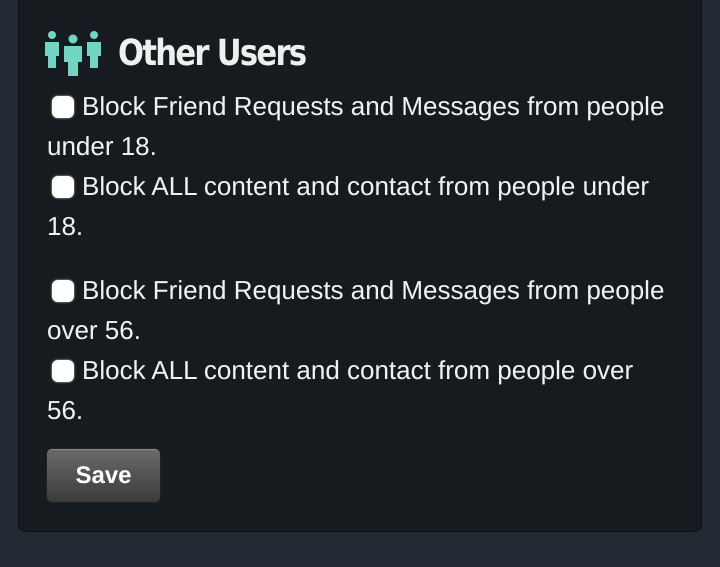  I want to click on users-icon, so click(73, 53).